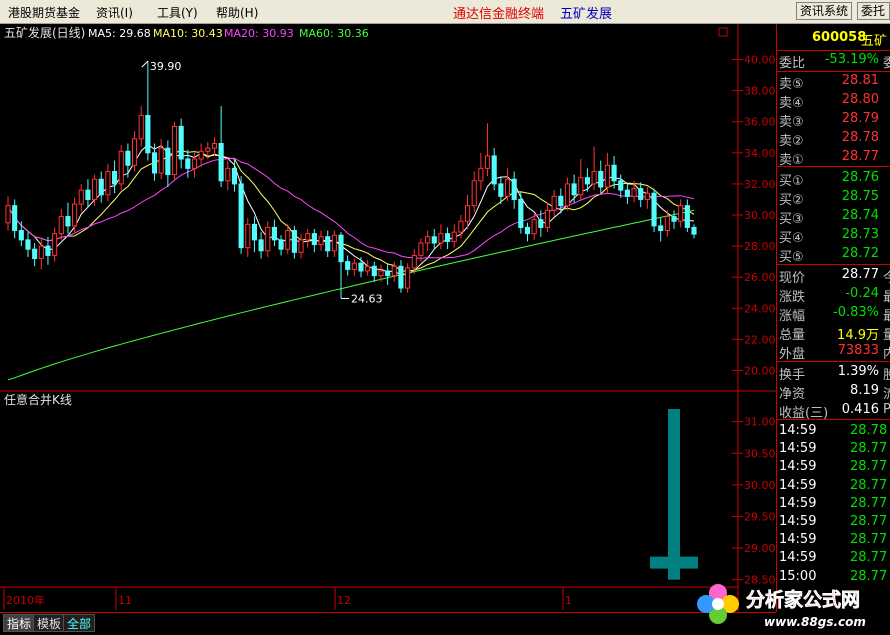 This screenshot has width=890, height=635. Describe the element at coordinates (792, 278) in the screenshot. I see `stat-label: 现价` at that location.